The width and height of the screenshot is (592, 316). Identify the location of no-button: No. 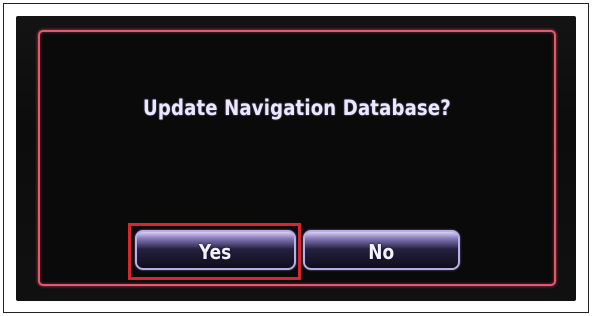
(381, 250).